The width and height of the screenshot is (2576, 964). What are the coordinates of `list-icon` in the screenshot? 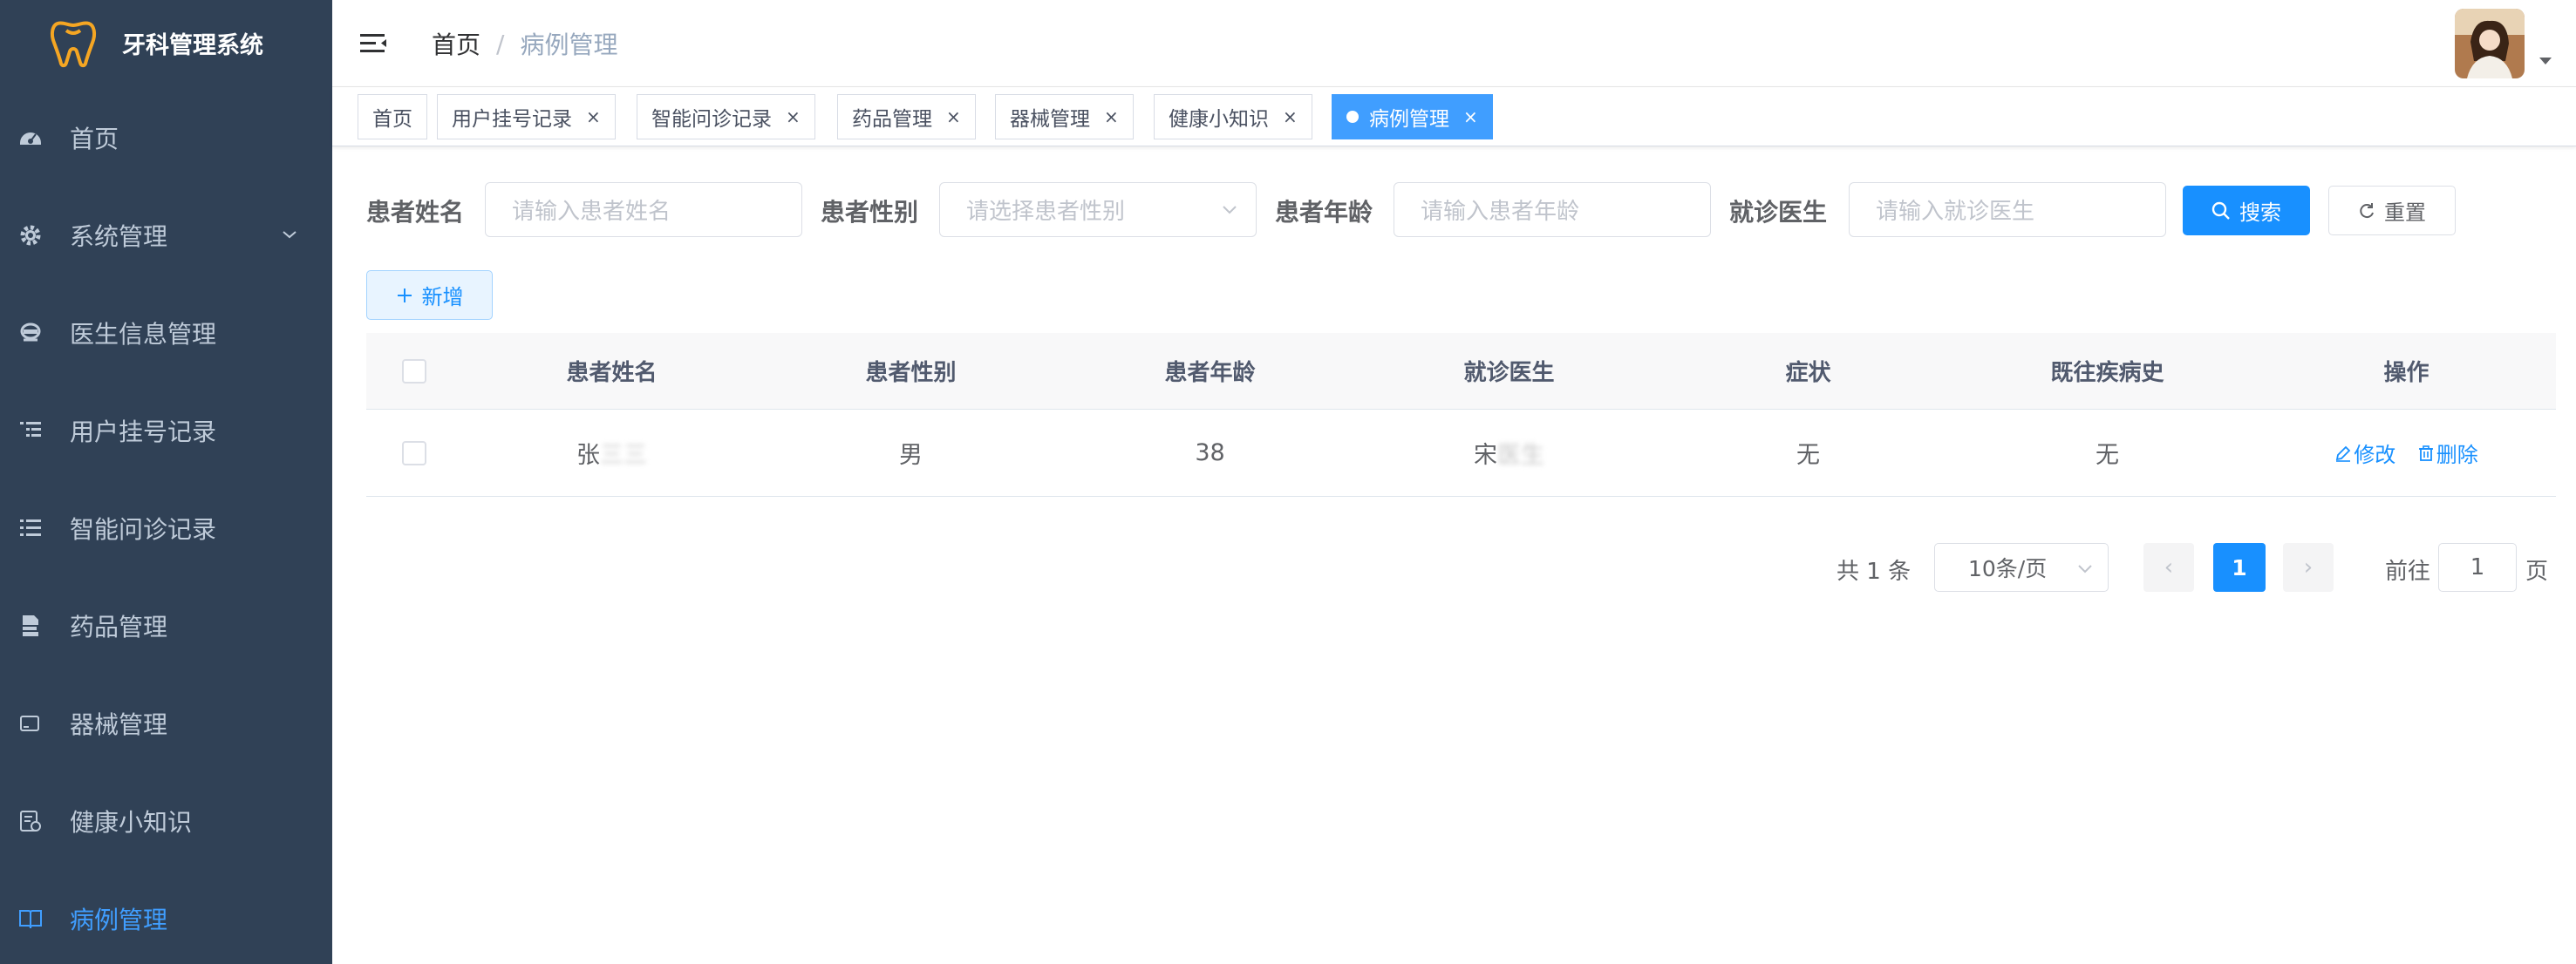 It's located at (31, 528).